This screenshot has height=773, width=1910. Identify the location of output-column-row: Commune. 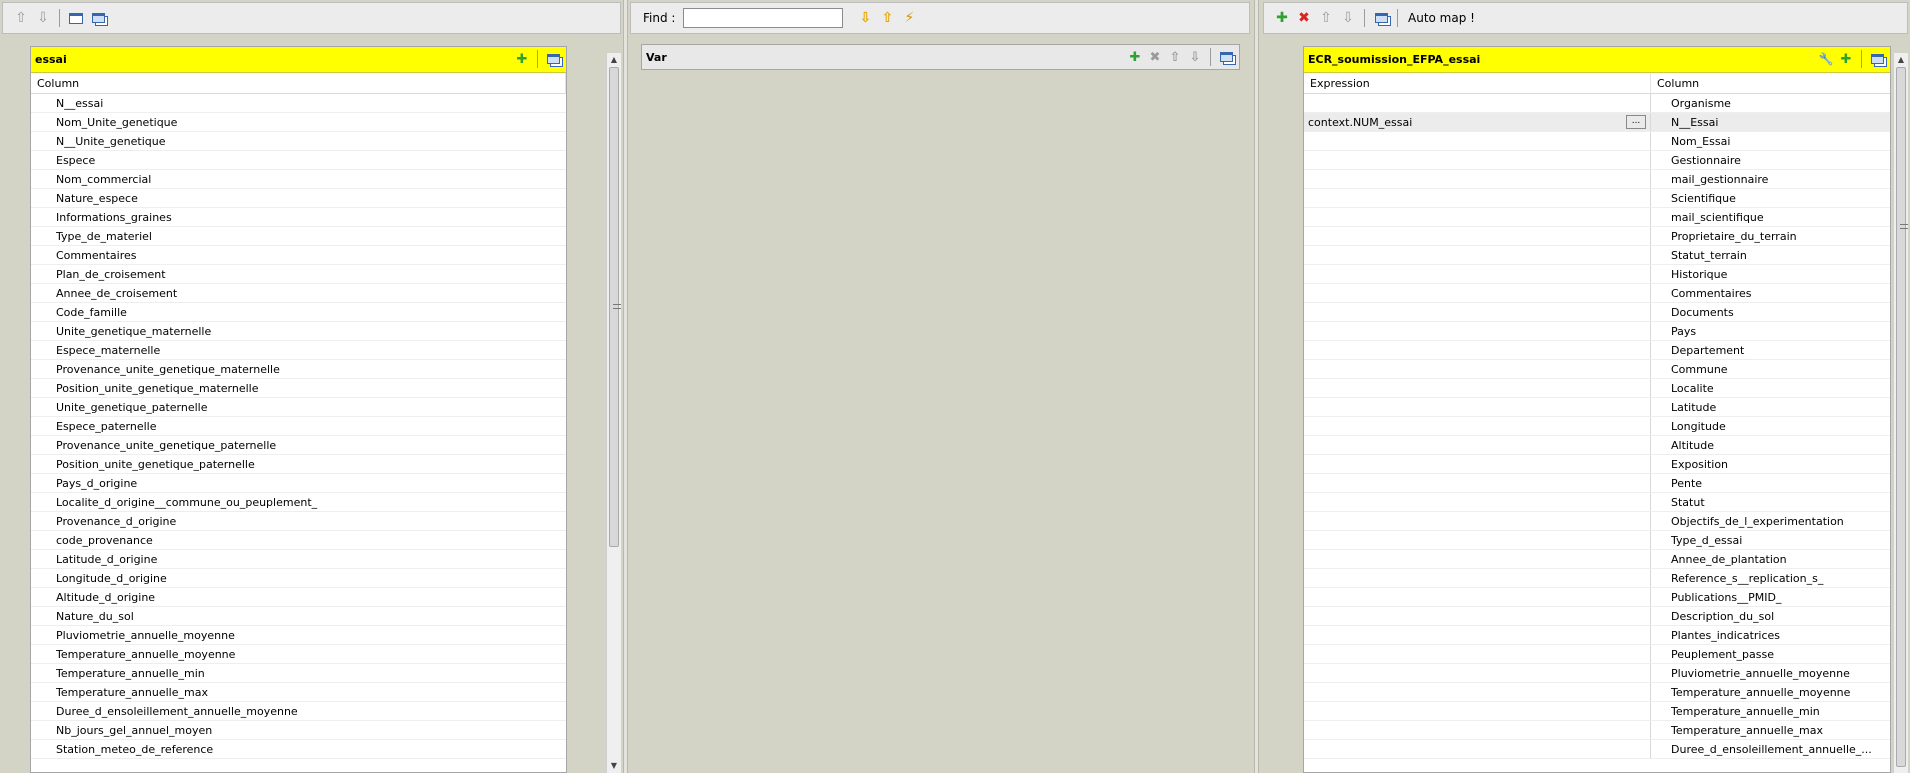
(1597, 369).